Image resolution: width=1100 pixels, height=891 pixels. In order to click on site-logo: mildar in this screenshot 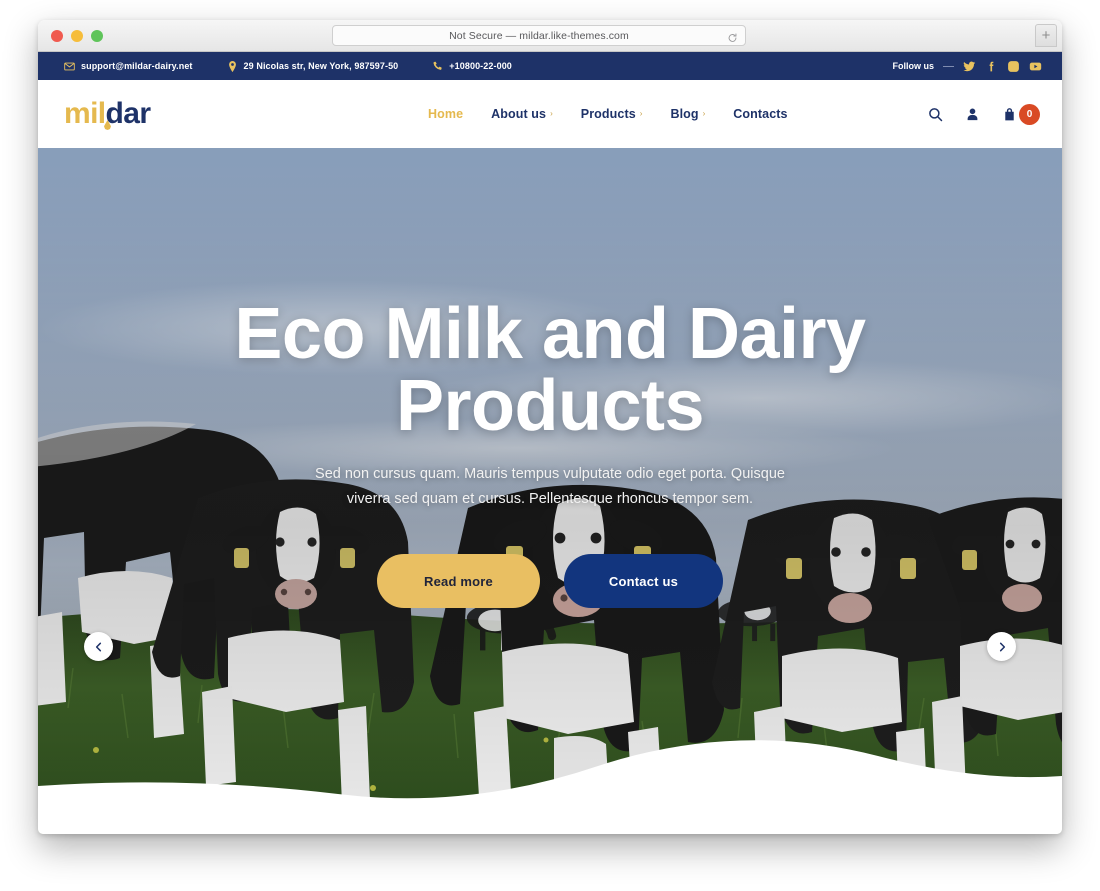, I will do `click(112, 114)`.